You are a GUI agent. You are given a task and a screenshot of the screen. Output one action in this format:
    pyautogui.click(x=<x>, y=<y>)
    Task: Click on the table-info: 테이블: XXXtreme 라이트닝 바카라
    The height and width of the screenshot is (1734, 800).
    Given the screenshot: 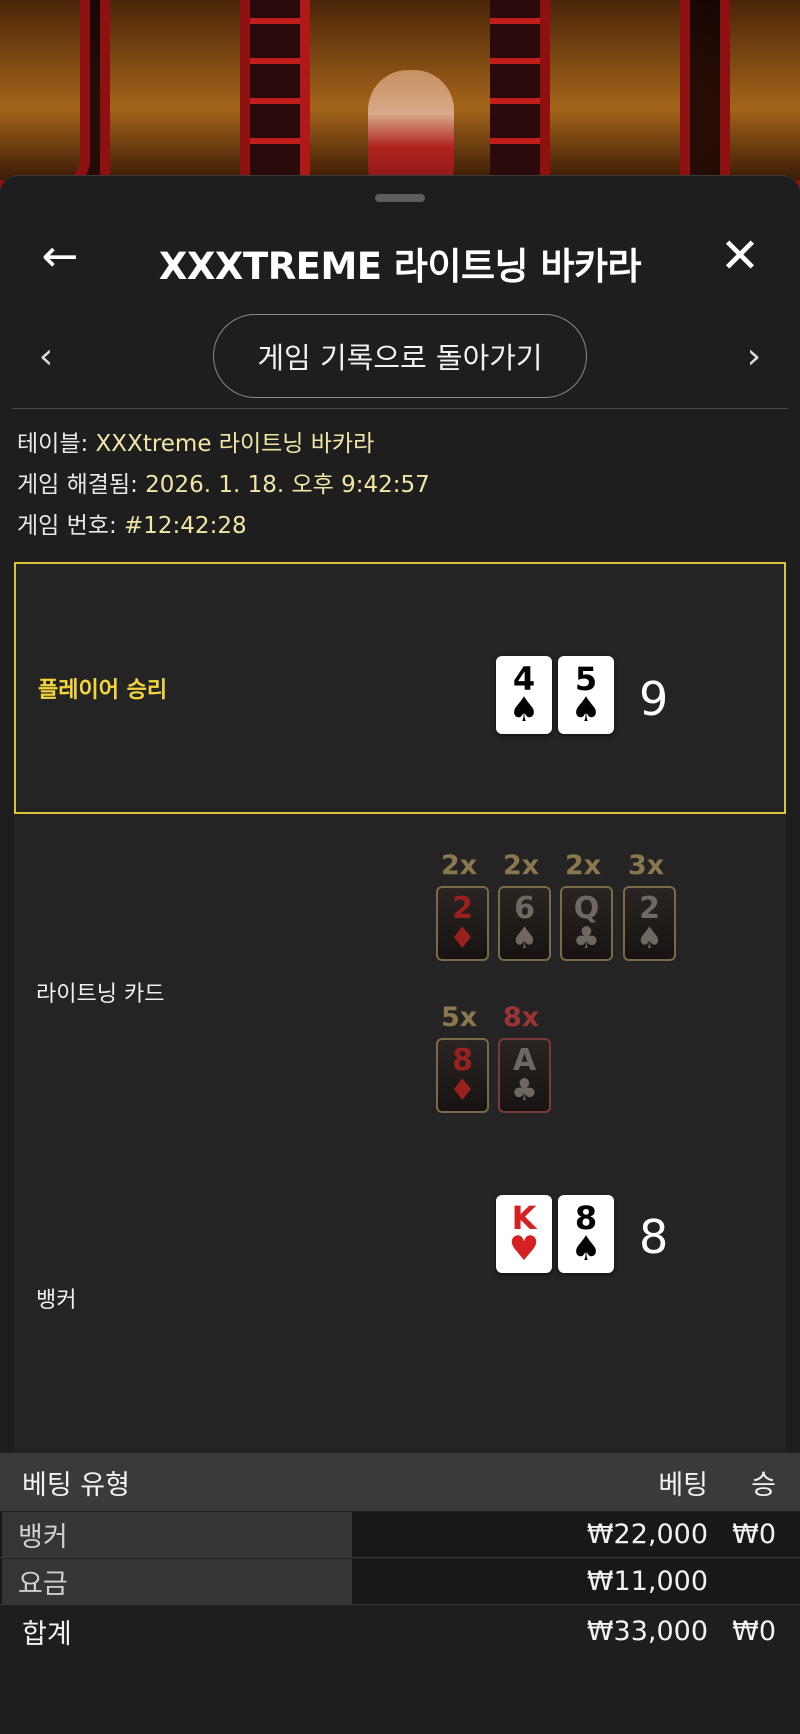 What is the action you would take?
    pyautogui.click(x=223, y=444)
    